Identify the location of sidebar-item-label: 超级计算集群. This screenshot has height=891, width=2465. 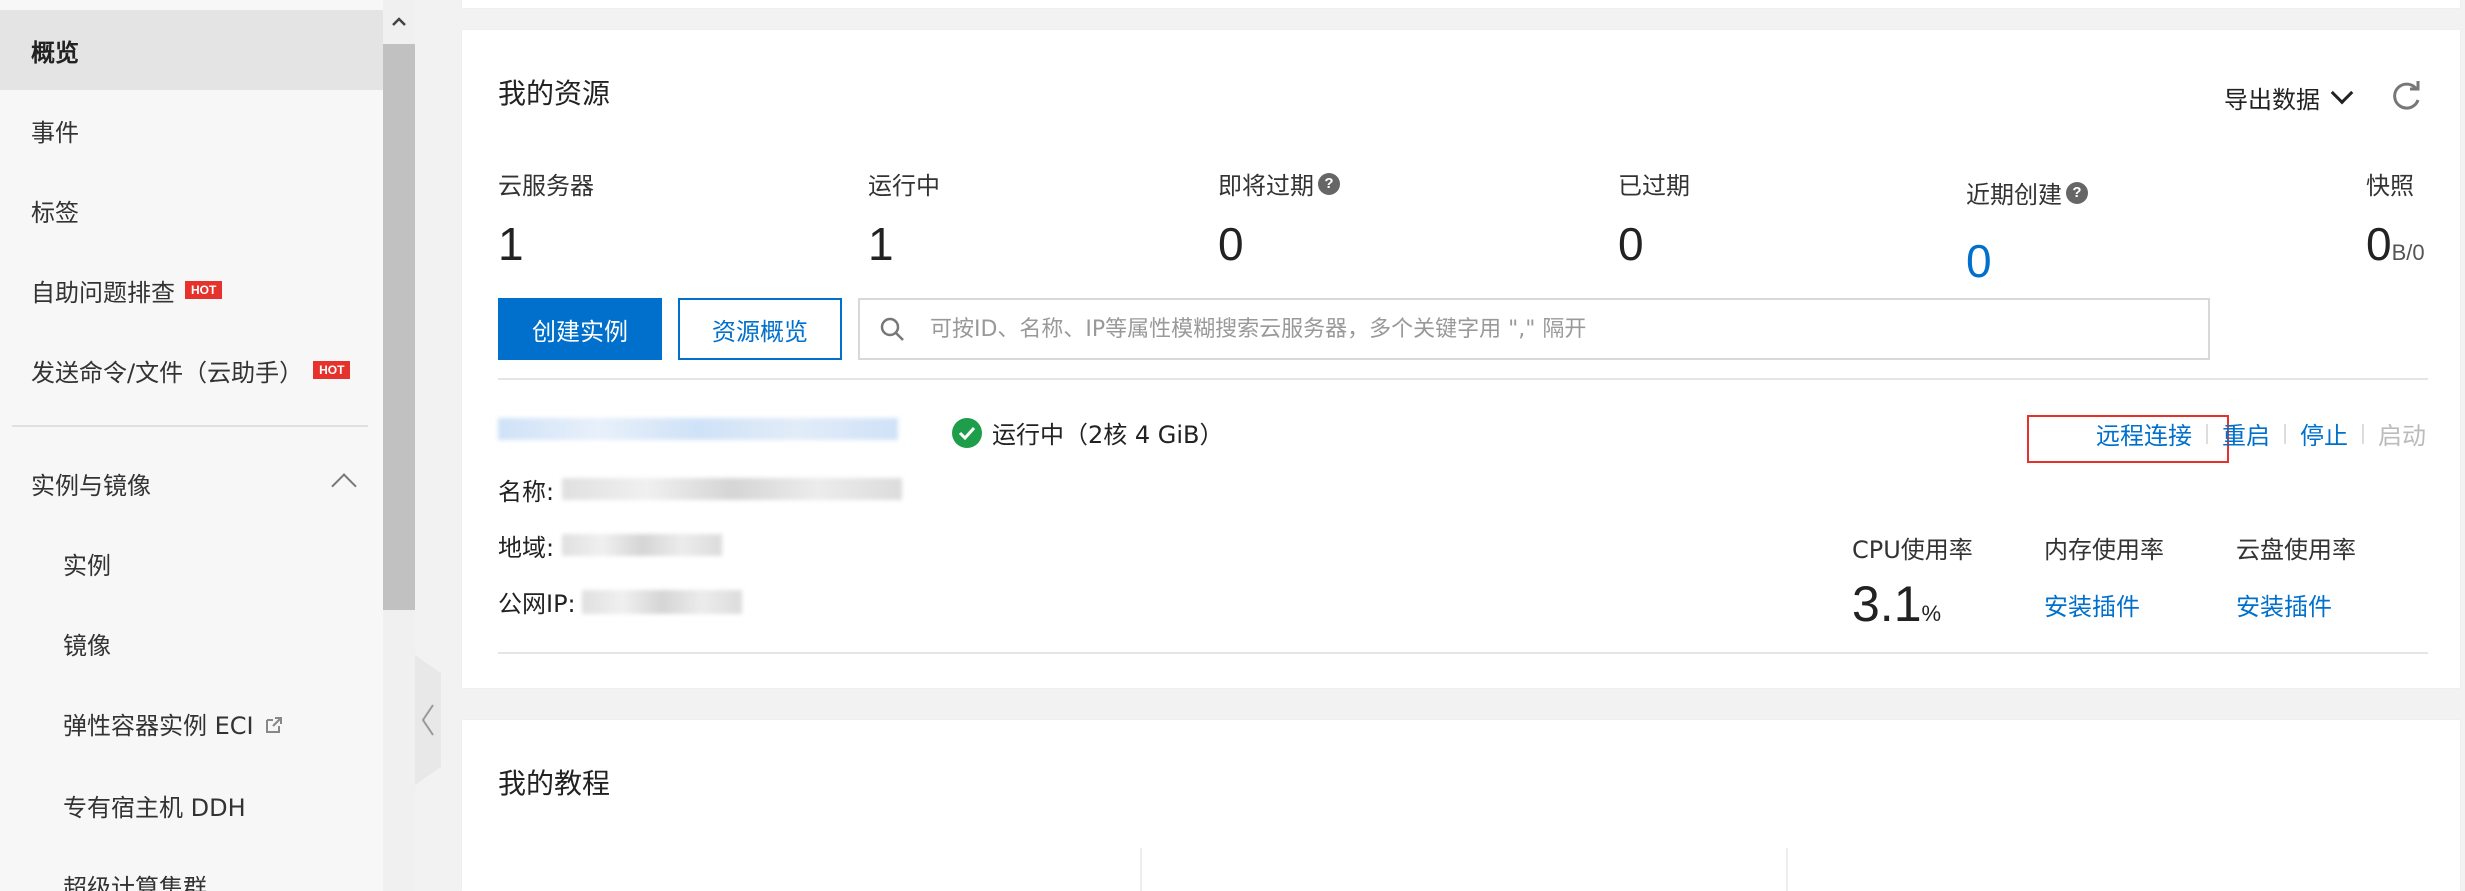
(135, 882).